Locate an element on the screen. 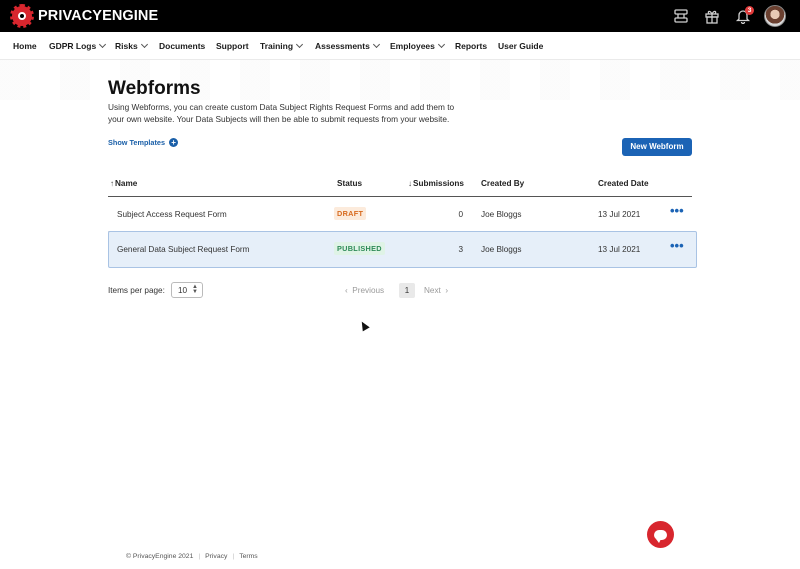 This screenshot has height=569, width=800. next-page-button: Next › is located at coordinates (436, 290).